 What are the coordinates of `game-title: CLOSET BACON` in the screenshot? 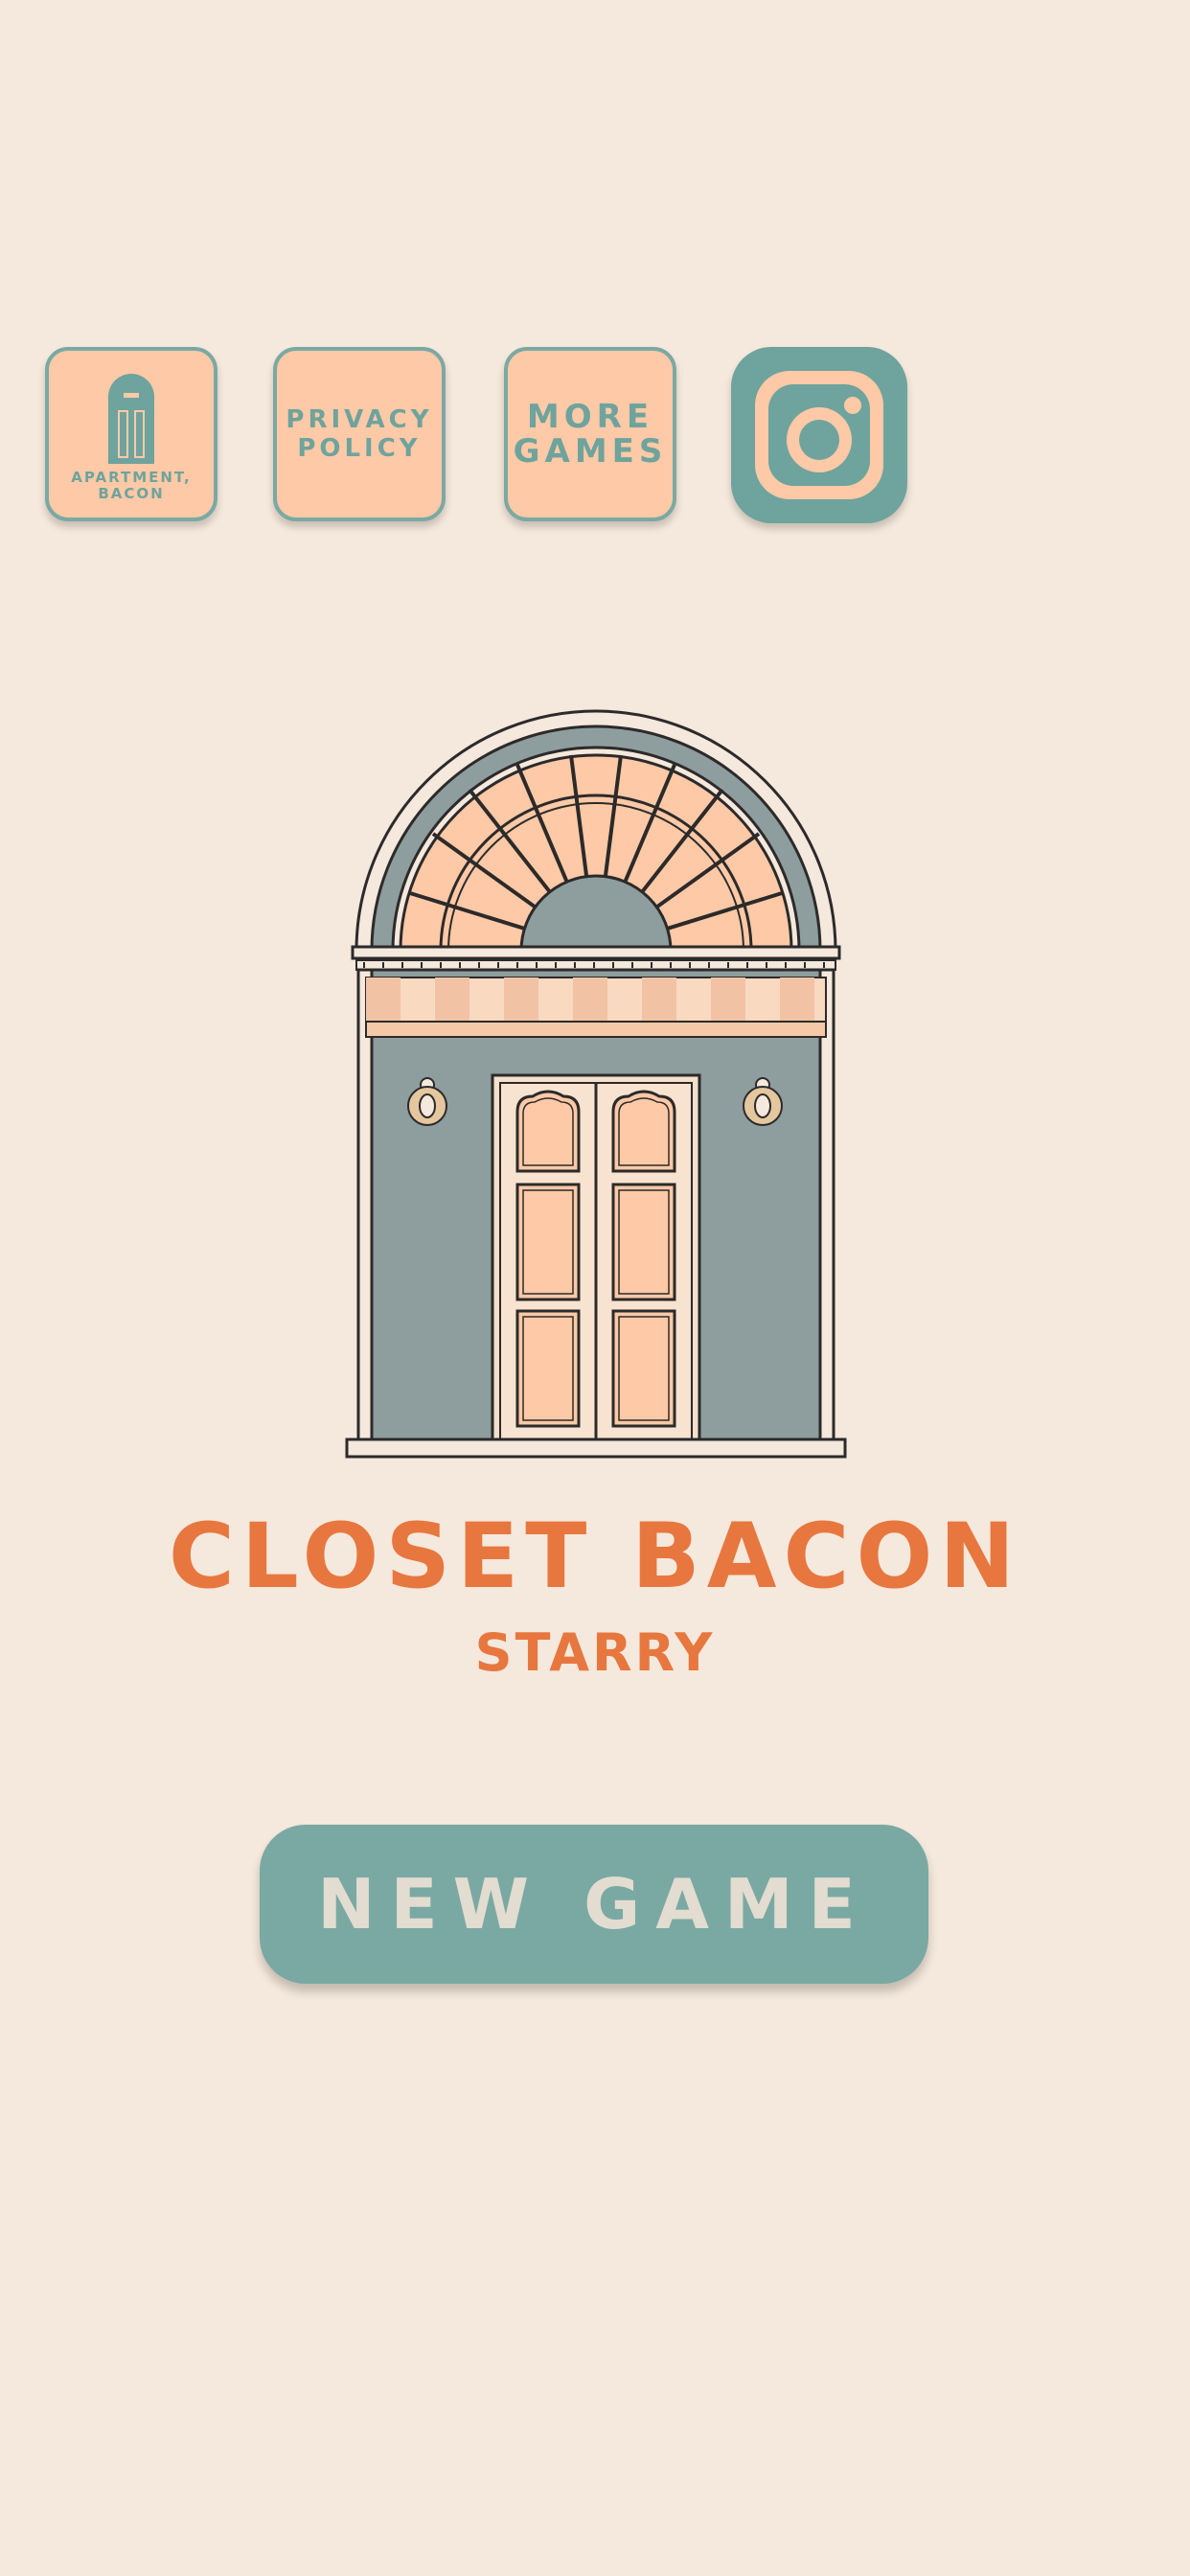 It's located at (595, 1557).